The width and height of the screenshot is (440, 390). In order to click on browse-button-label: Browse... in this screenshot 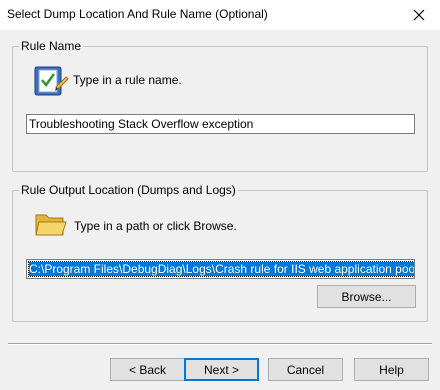, I will do `click(366, 296)`.